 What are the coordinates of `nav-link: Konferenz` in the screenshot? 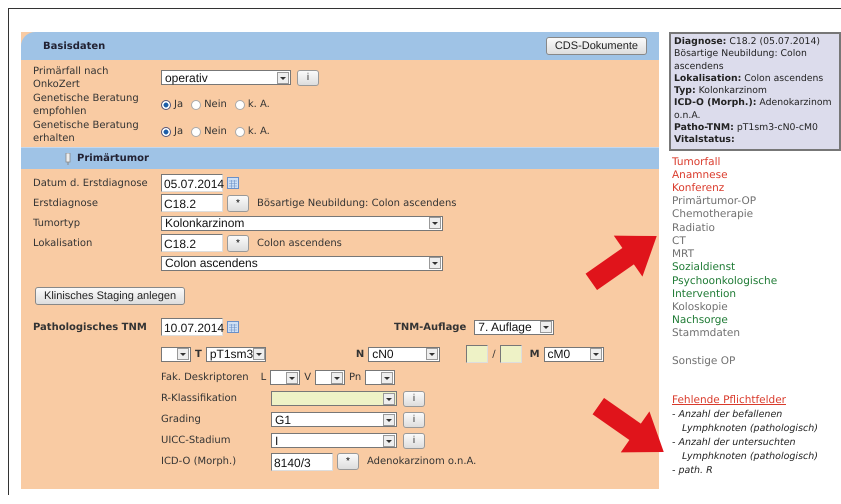 It's located at (756, 189).